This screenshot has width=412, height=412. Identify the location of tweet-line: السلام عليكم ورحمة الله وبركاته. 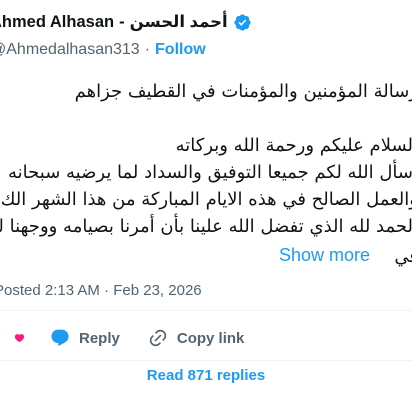
(293, 145).